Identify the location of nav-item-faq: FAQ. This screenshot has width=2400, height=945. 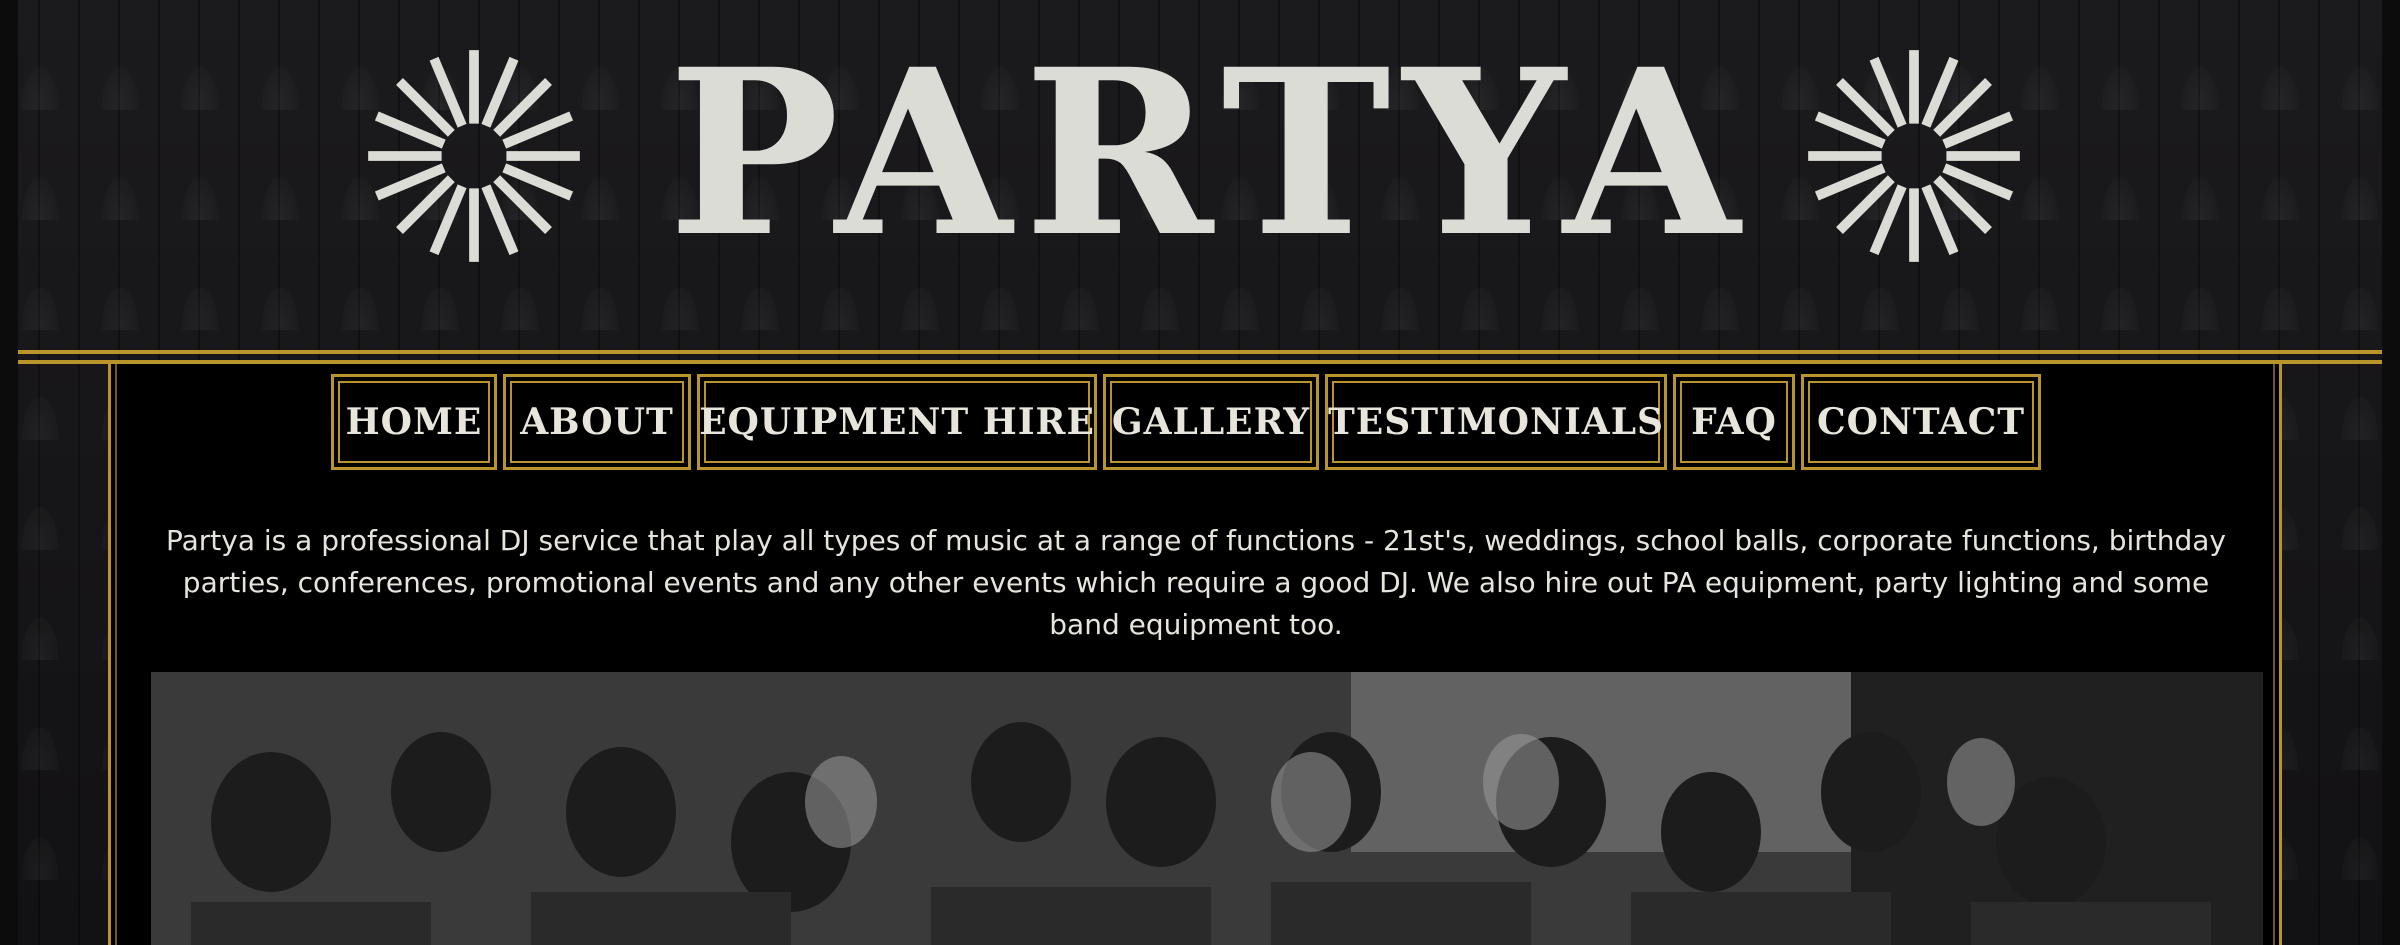
(1734, 422).